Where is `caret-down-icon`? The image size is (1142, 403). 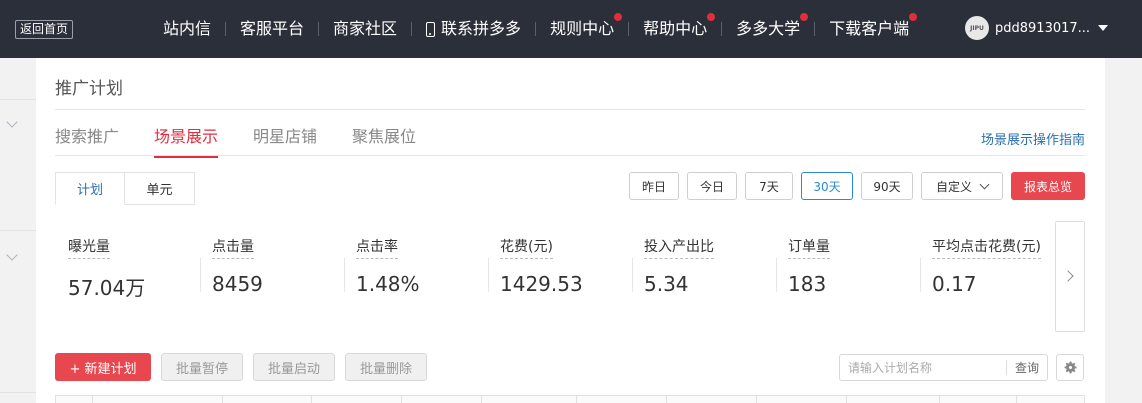
caret-down-icon is located at coordinates (1103, 28).